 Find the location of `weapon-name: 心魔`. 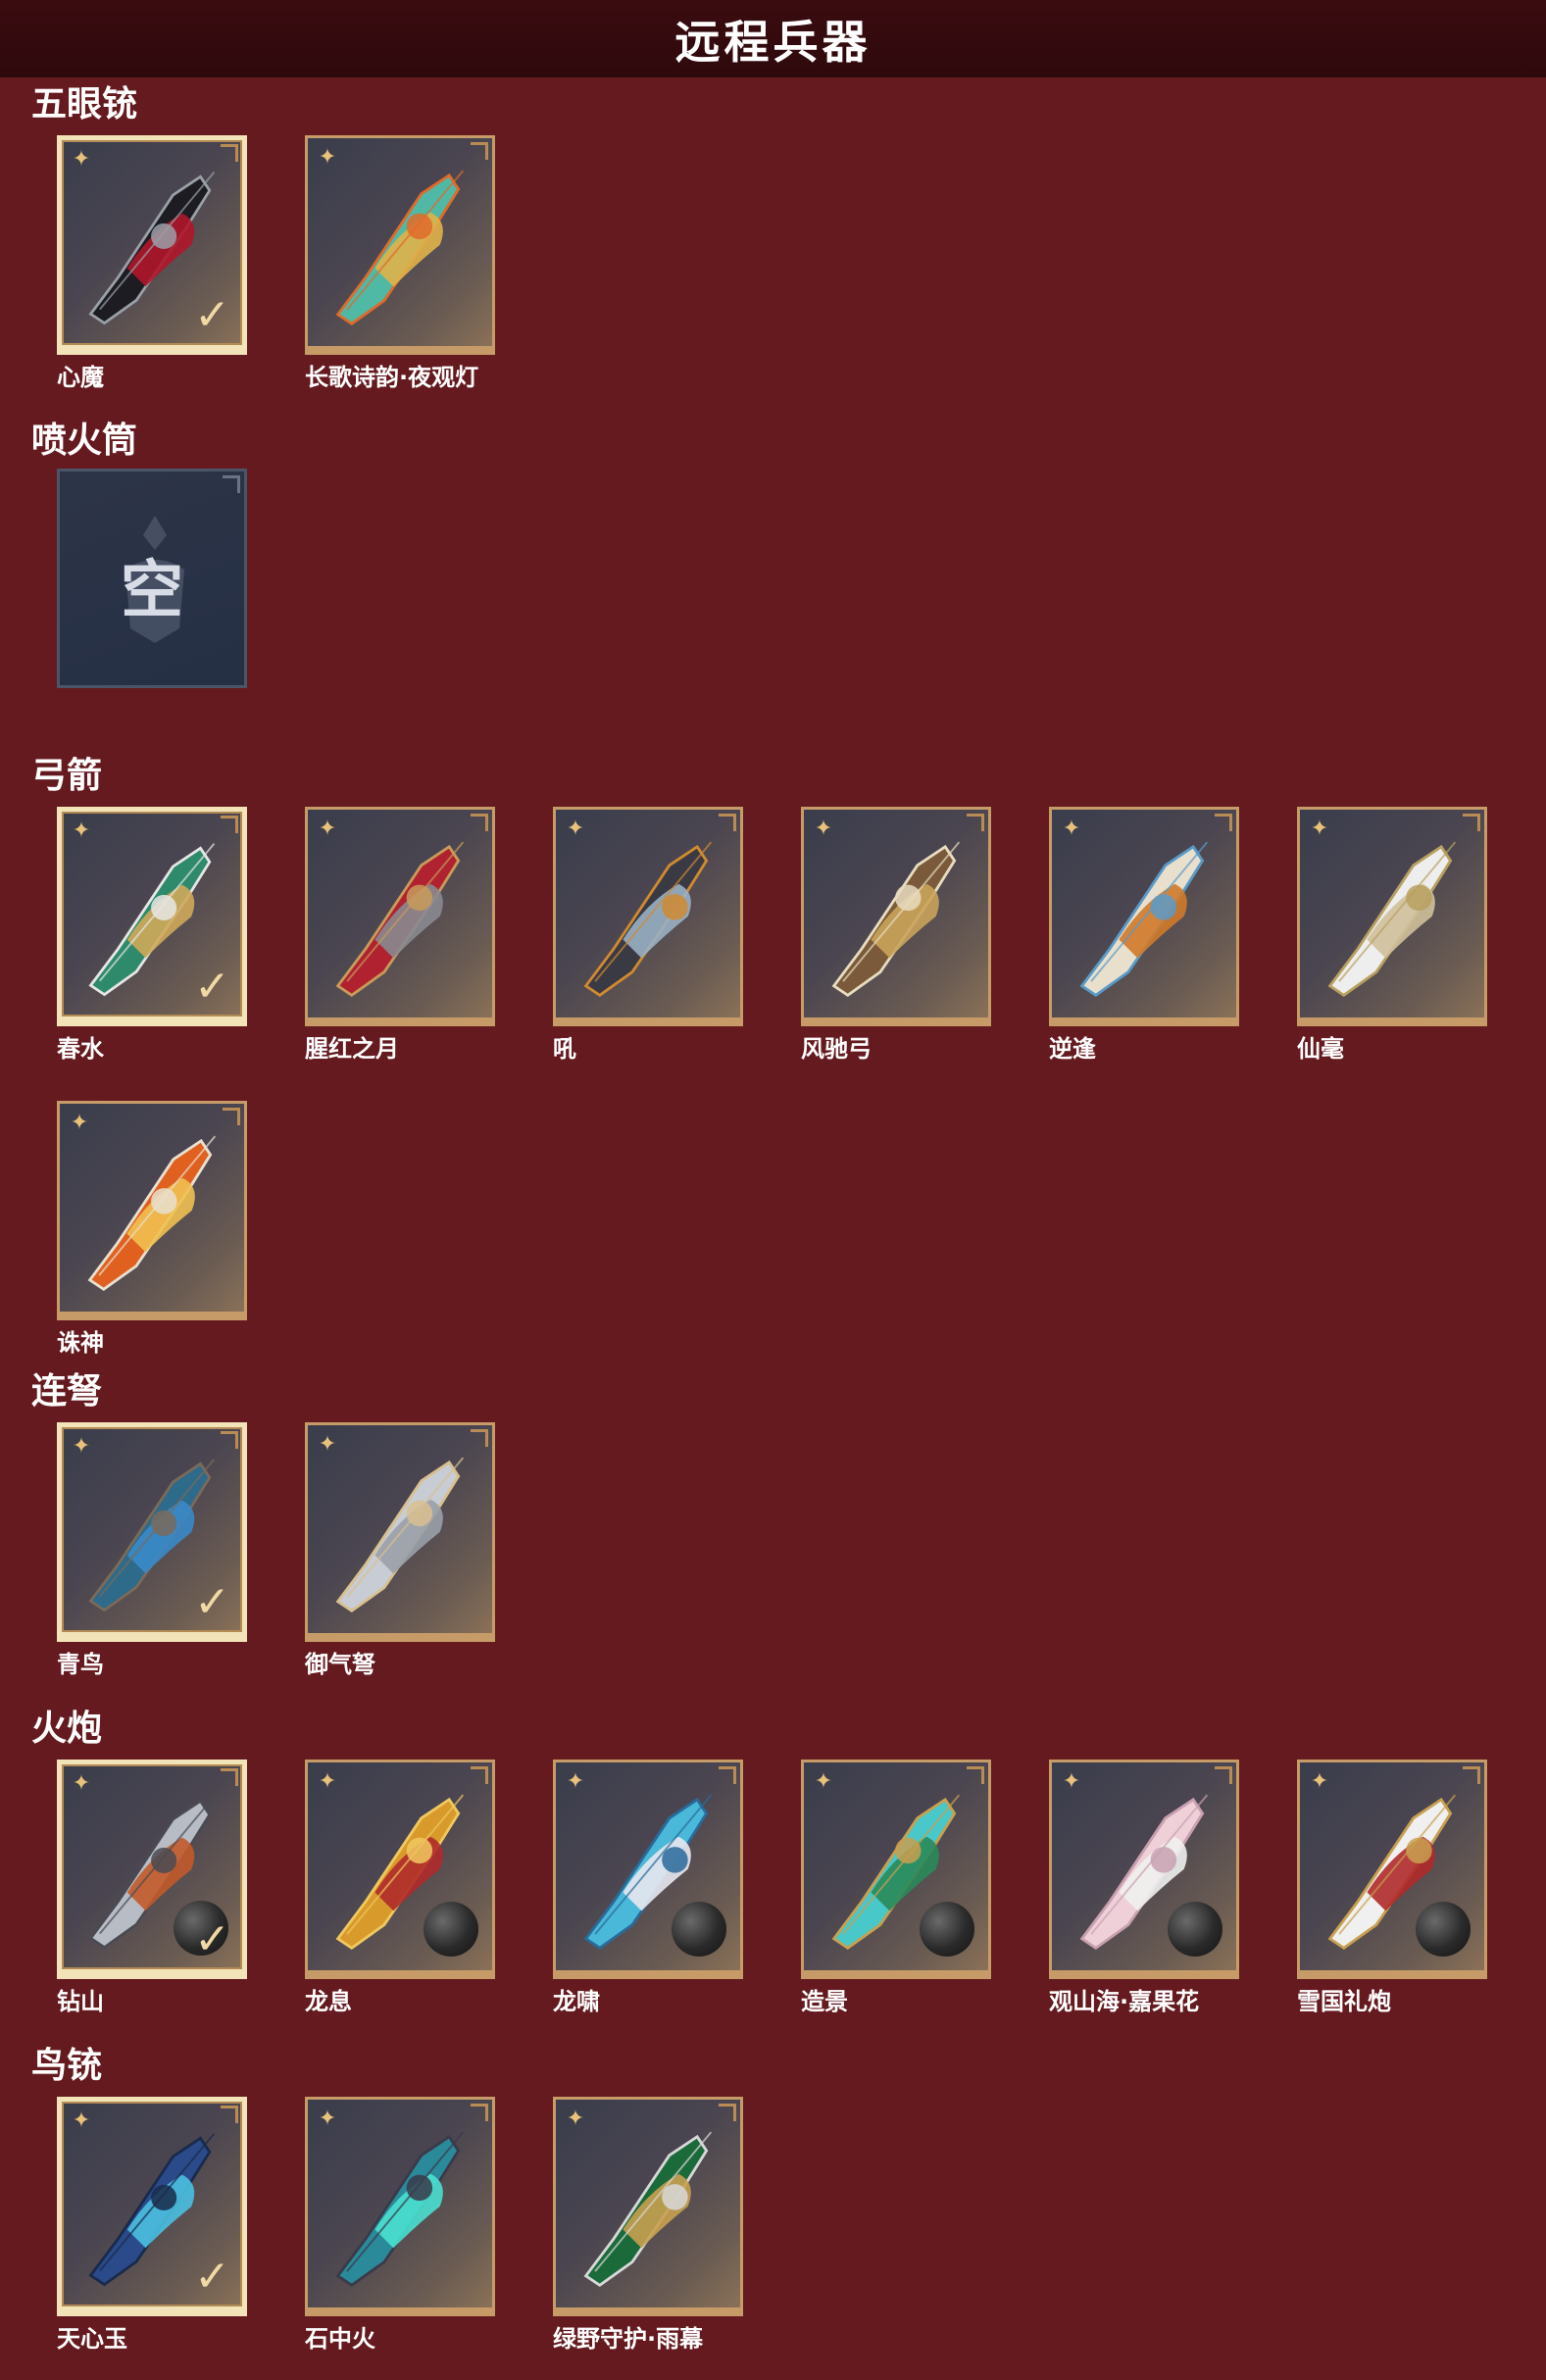

weapon-name: 心魔 is located at coordinates (81, 377).